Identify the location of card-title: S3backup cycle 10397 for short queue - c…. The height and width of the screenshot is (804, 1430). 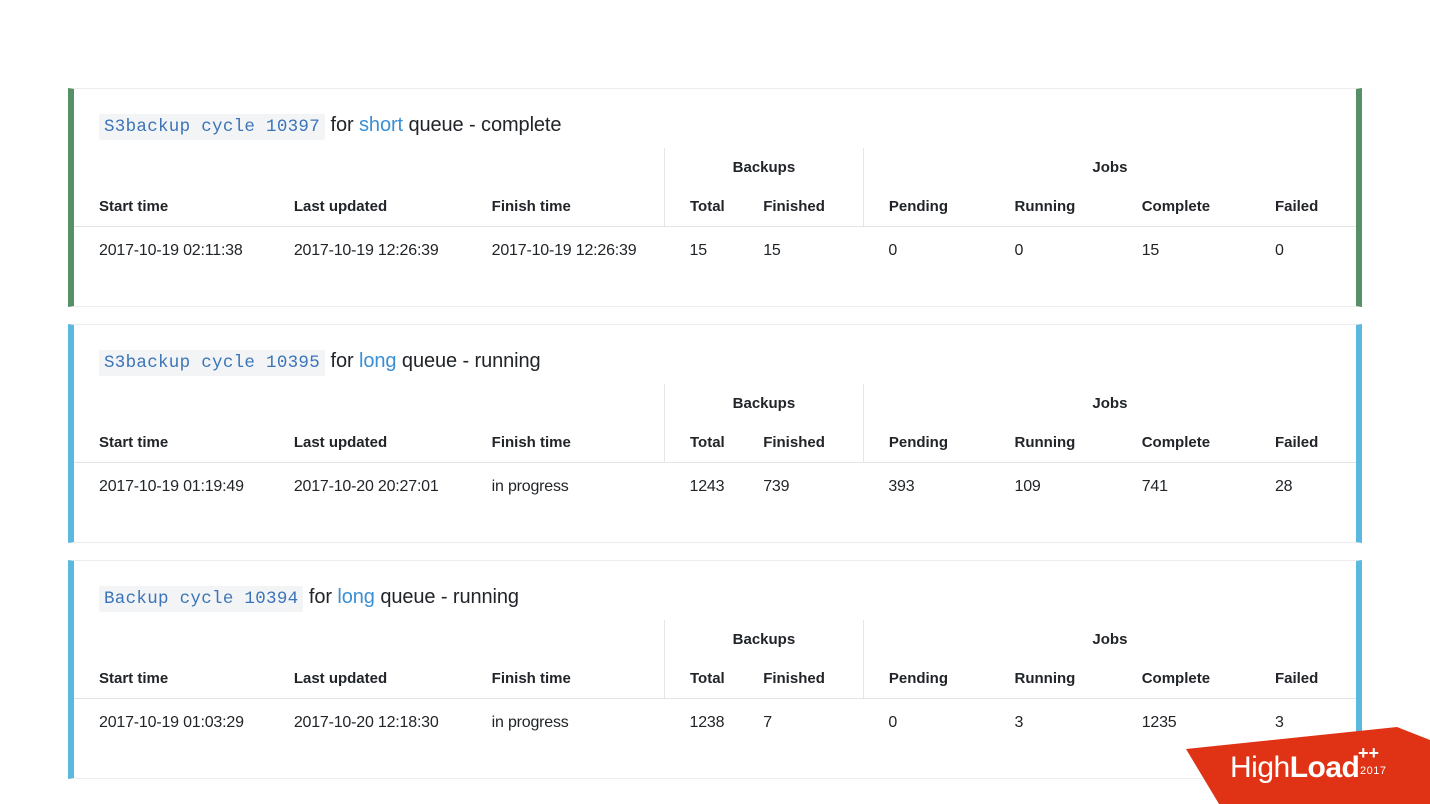
(715, 114).